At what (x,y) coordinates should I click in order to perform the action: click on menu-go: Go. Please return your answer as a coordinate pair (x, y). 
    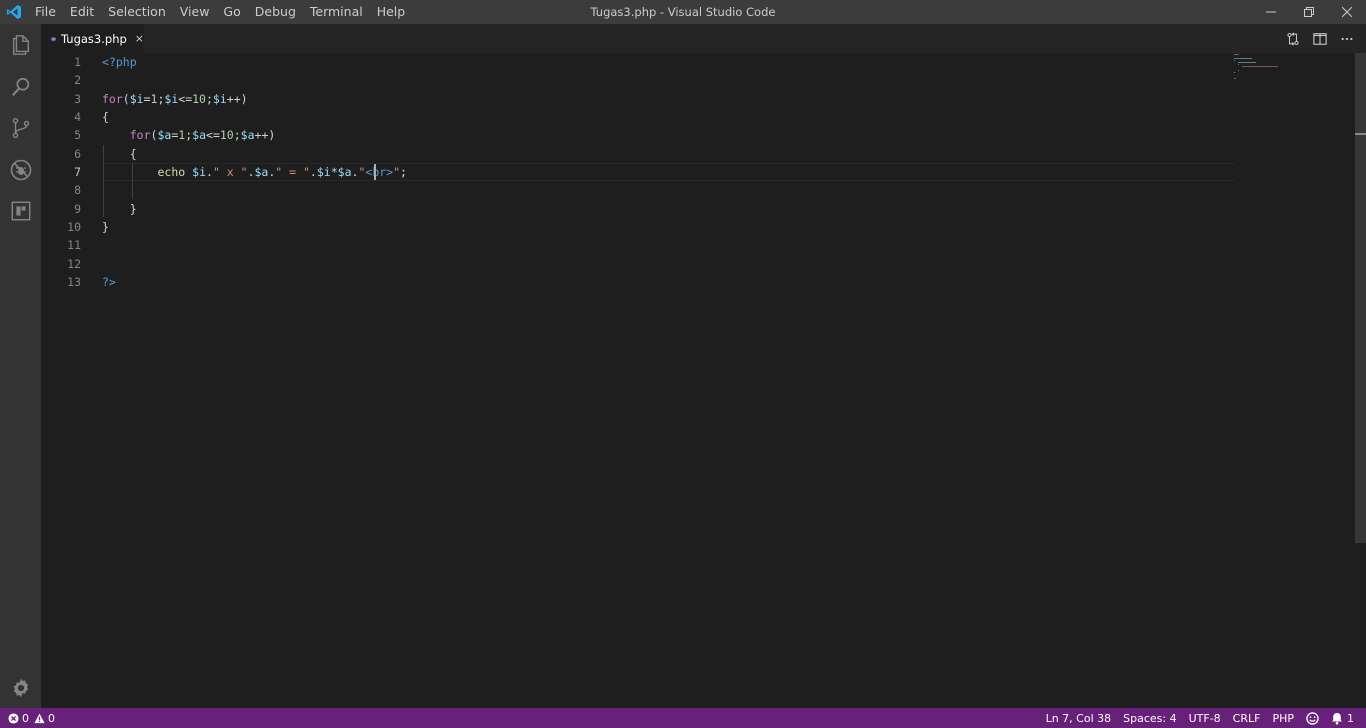
    Looking at the image, I should click on (231, 12).